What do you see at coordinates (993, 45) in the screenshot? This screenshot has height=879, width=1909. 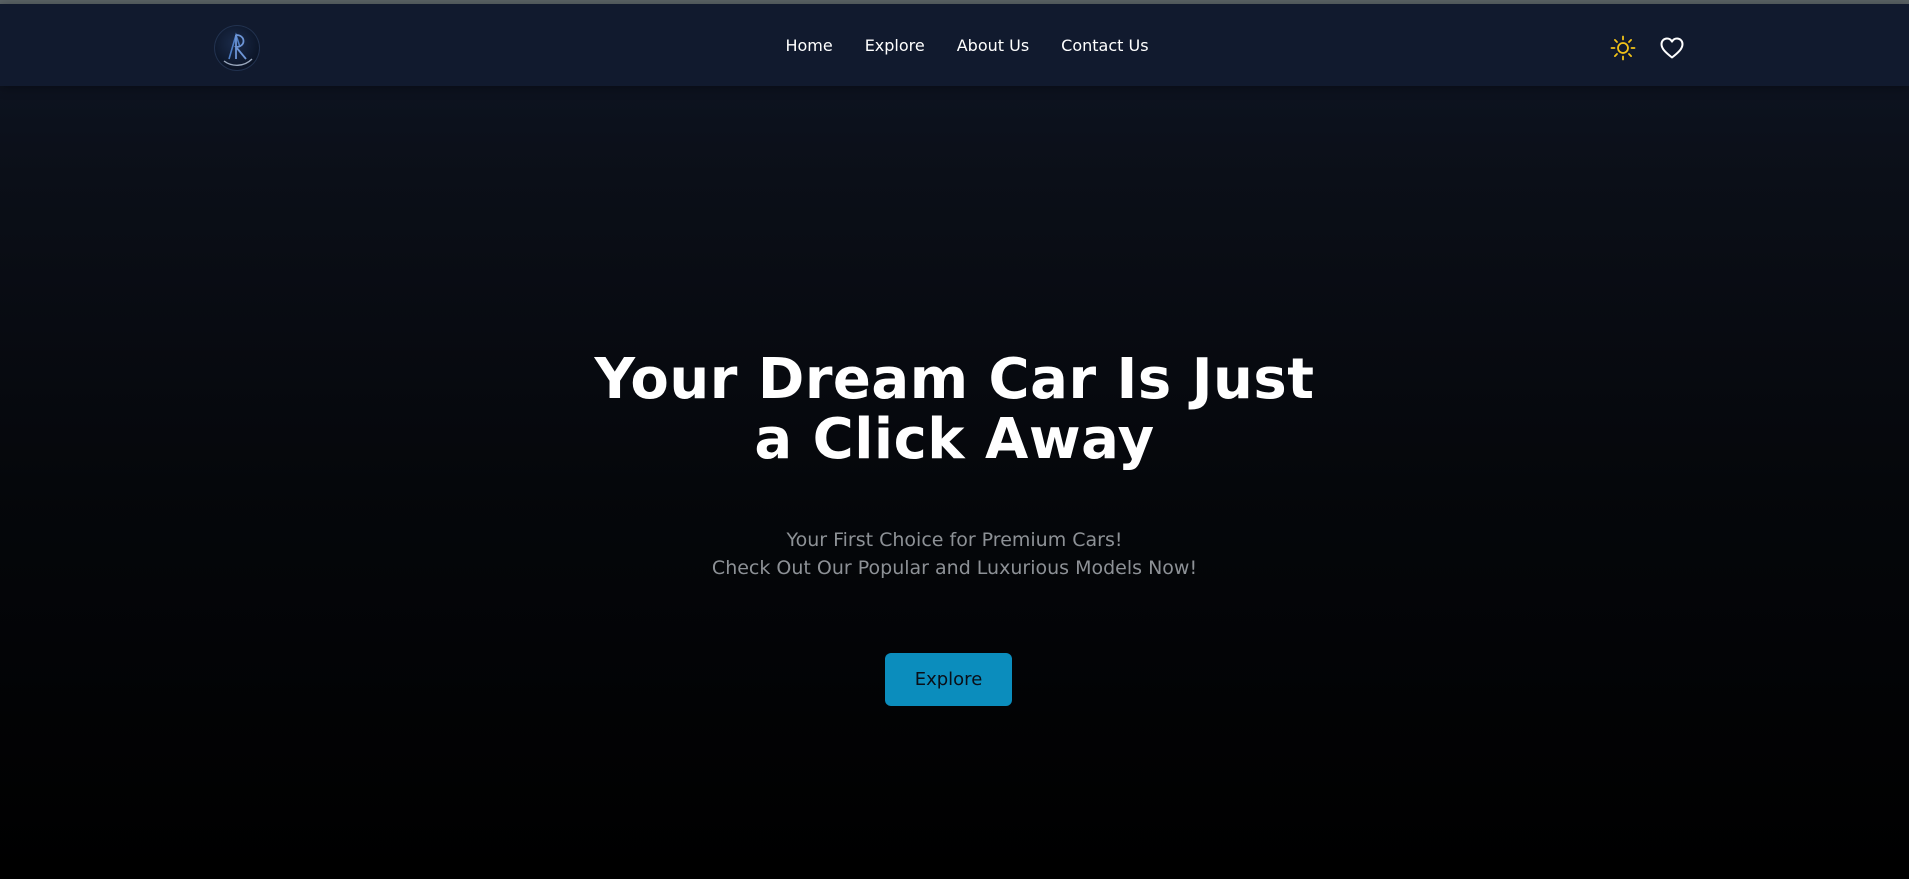 I see `nav-about-us: About Us` at bounding box center [993, 45].